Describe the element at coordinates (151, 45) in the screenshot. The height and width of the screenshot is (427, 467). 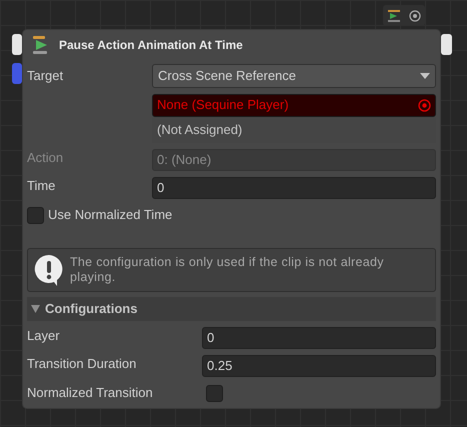
I see `node-title: Pause Action Animation At Time` at that location.